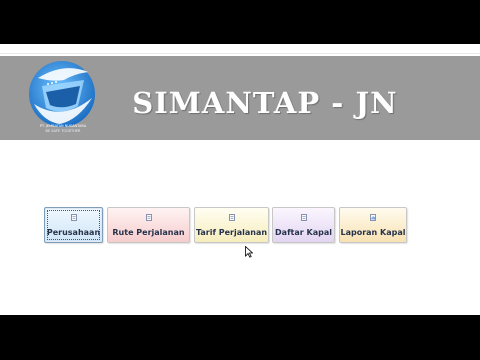 This screenshot has height=360, width=480. Describe the element at coordinates (265, 103) in the screenshot. I see `app-title: SIMANTAP - JN` at that location.